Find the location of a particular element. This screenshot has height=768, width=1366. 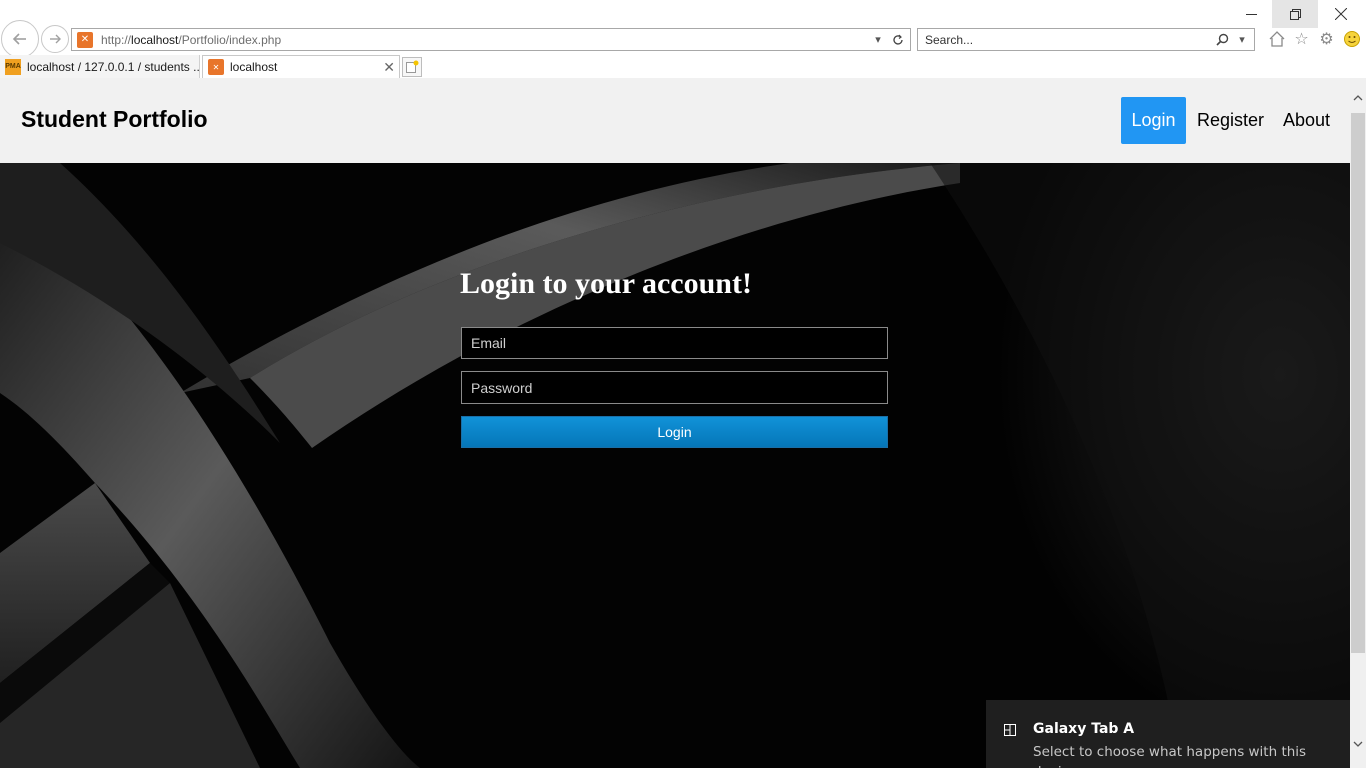

forward-button is located at coordinates (55, 39).